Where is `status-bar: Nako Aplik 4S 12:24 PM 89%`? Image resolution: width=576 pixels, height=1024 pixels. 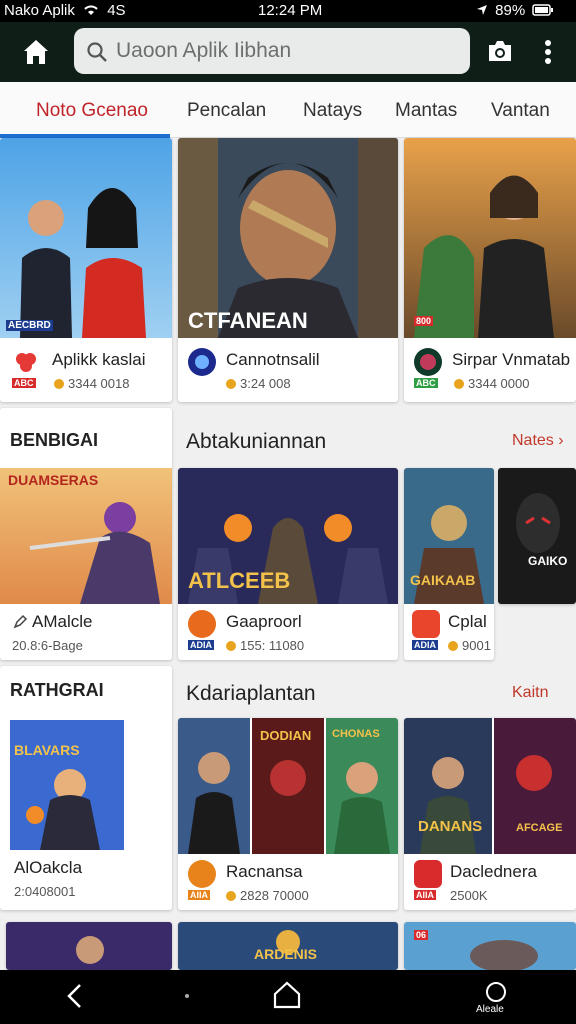 status-bar: Nako Aplik 4S 12:24 PM 89% is located at coordinates (288, 11).